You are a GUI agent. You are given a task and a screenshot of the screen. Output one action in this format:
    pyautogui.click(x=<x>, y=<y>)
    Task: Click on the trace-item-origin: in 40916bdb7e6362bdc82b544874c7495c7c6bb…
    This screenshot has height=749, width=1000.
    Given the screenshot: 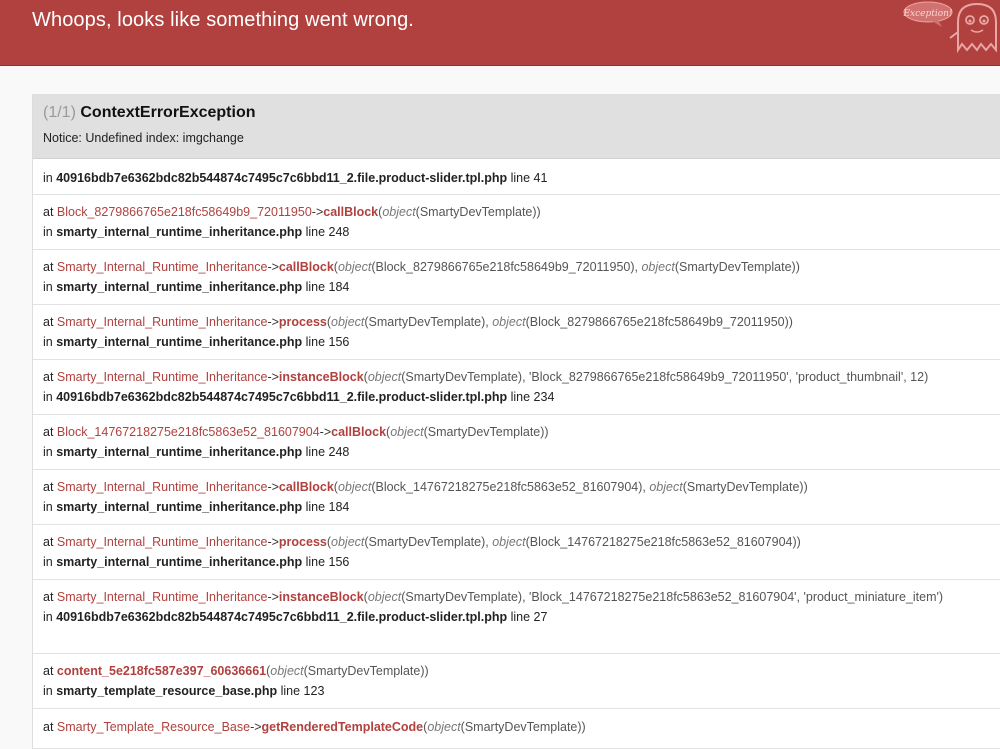 What is the action you would take?
    pyautogui.click(x=516, y=177)
    